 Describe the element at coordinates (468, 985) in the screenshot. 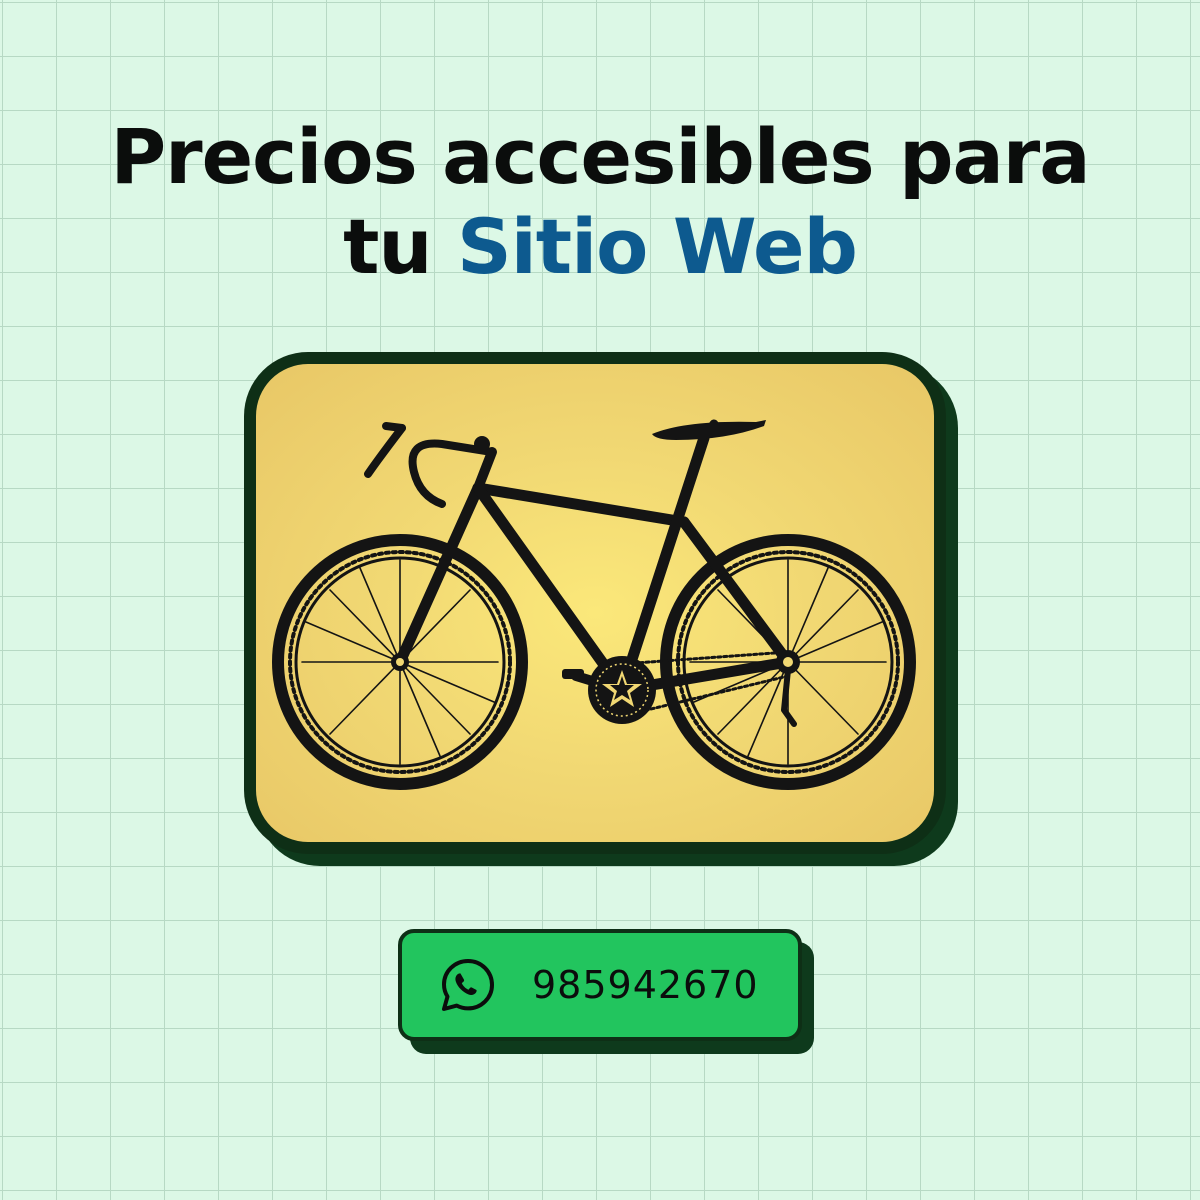

I see `whatsapp-icon` at that location.